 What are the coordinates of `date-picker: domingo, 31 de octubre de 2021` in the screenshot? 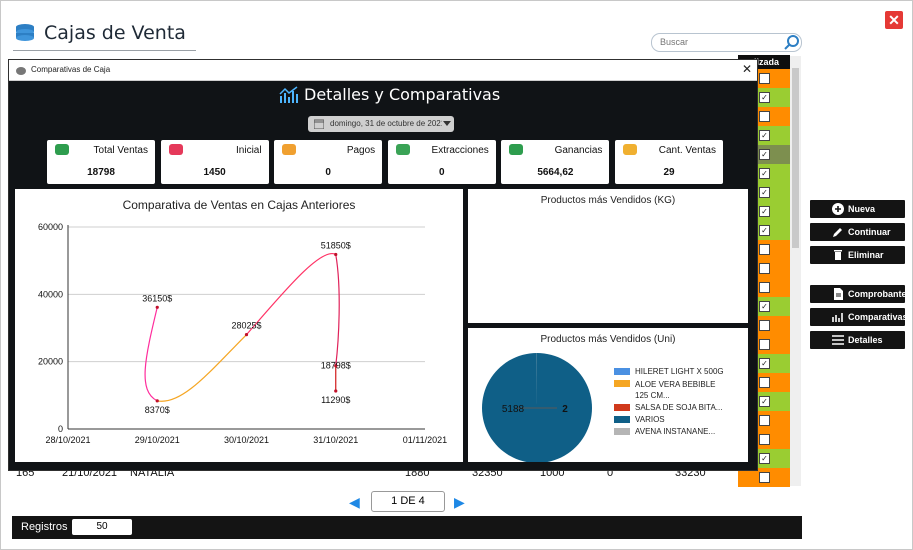 It's located at (381, 124).